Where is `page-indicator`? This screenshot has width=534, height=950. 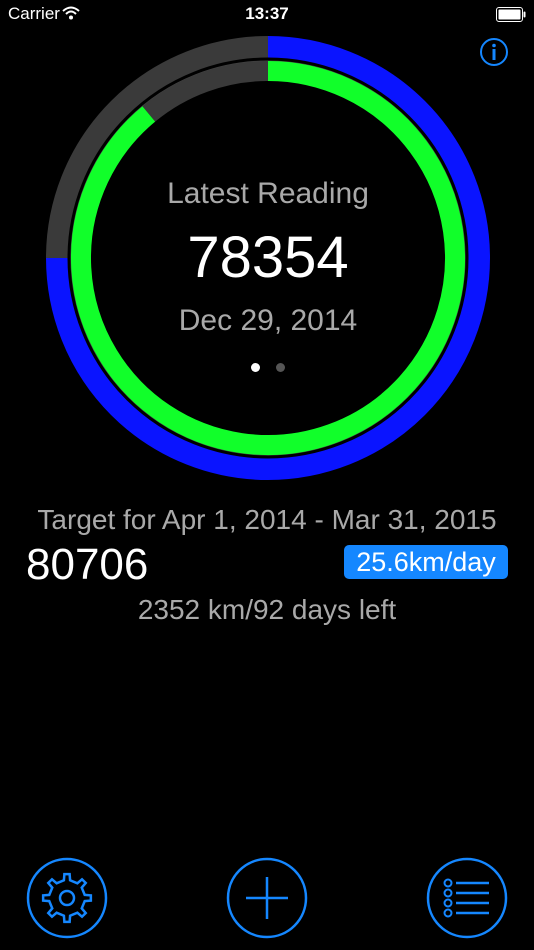
page-indicator is located at coordinates (268, 368).